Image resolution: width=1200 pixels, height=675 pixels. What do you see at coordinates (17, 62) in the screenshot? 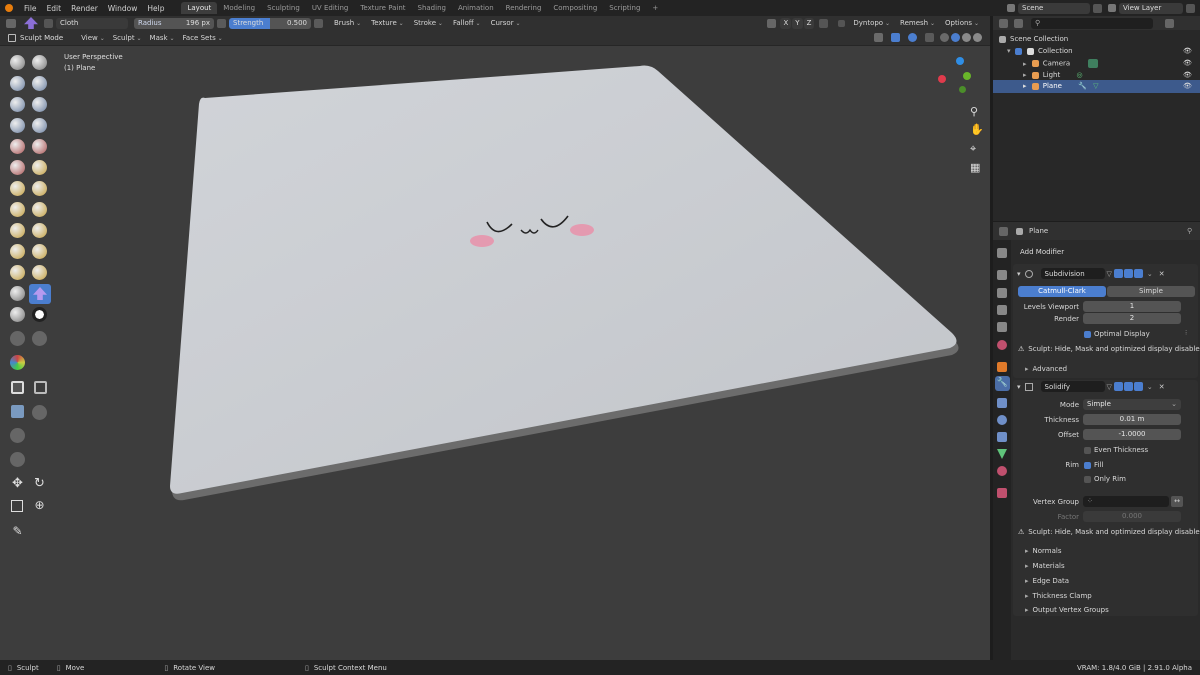
I see `draw-brush-icon` at bounding box center [17, 62].